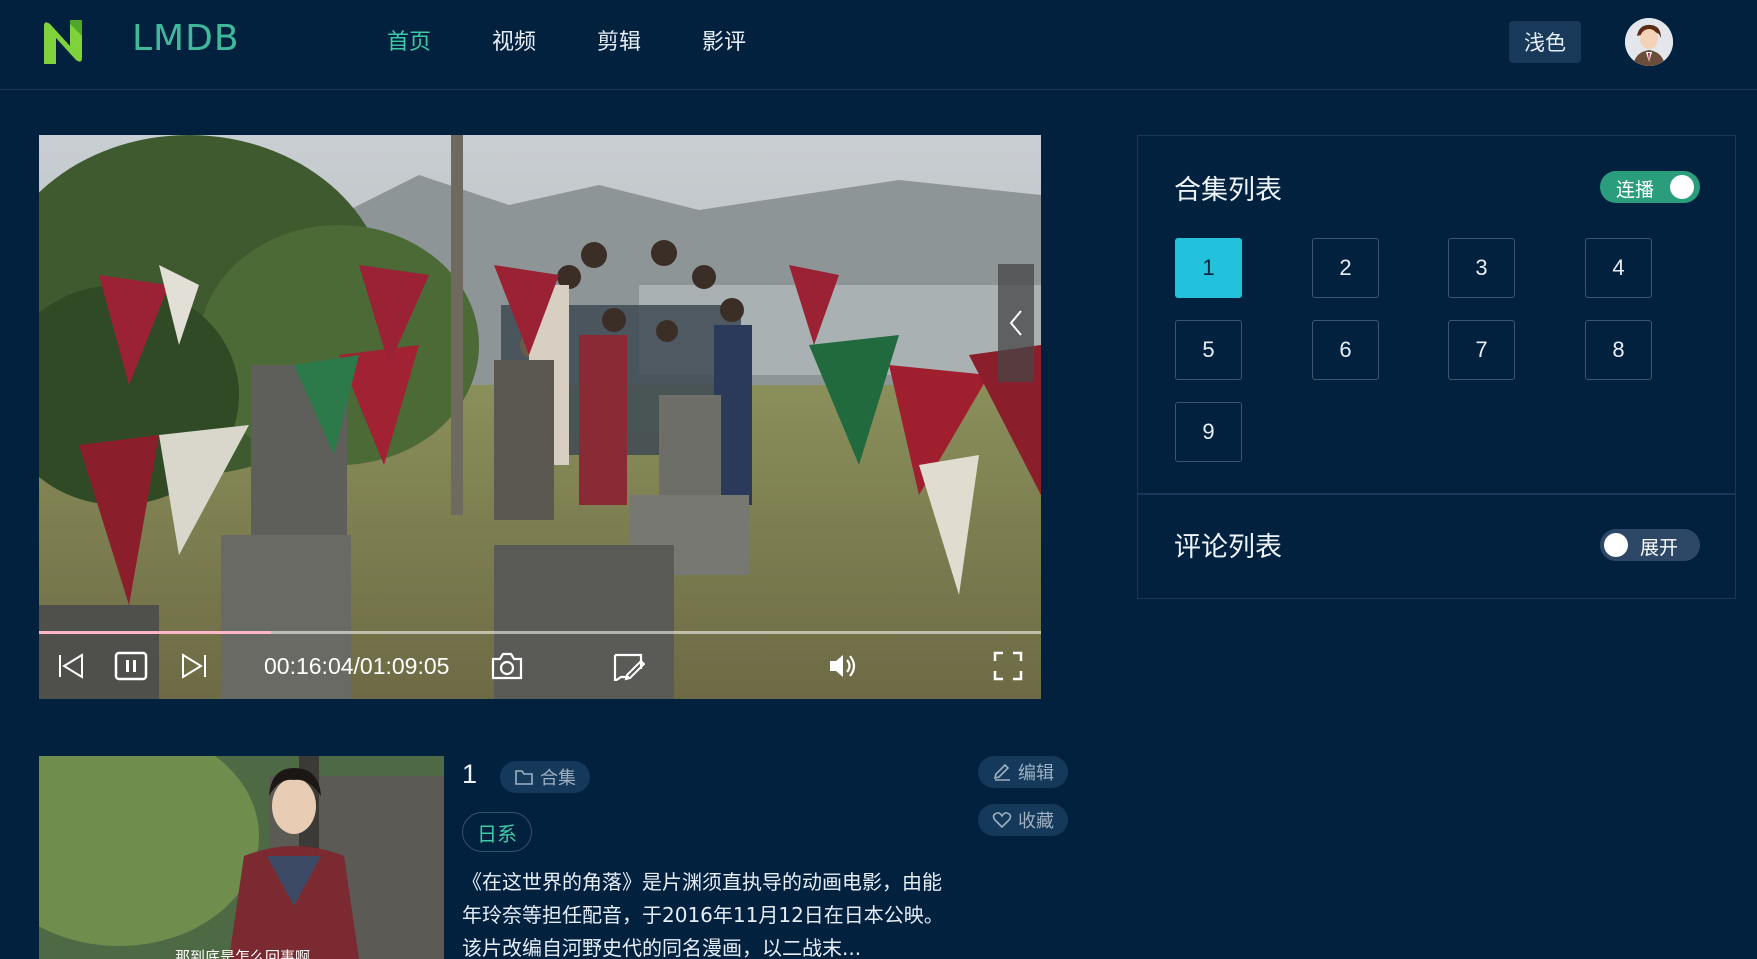 Image resolution: width=1757 pixels, height=959 pixels. Describe the element at coordinates (1618, 268) in the screenshot. I see `episode-button-4: 4` at that location.